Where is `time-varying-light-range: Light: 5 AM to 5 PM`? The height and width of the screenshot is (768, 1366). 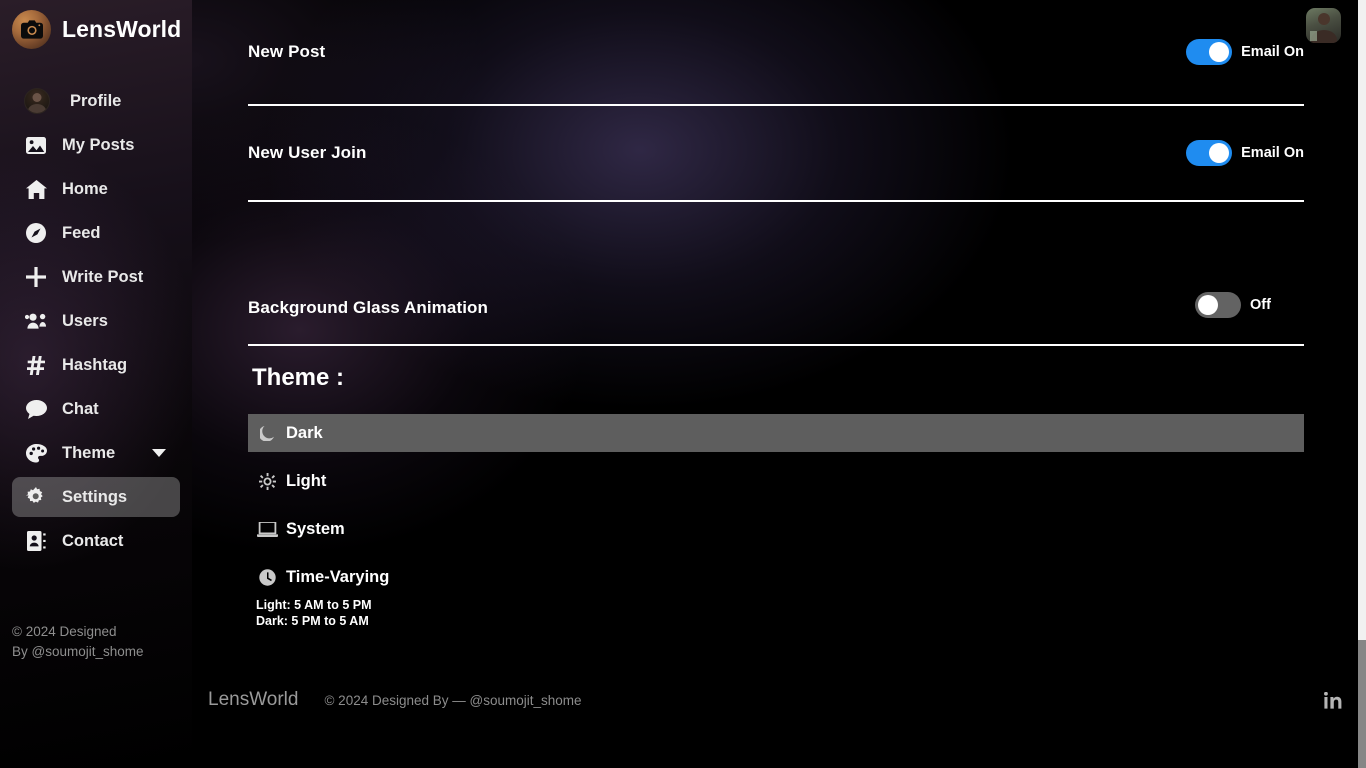 time-varying-light-range: Light: 5 AM to 5 PM is located at coordinates (314, 605).